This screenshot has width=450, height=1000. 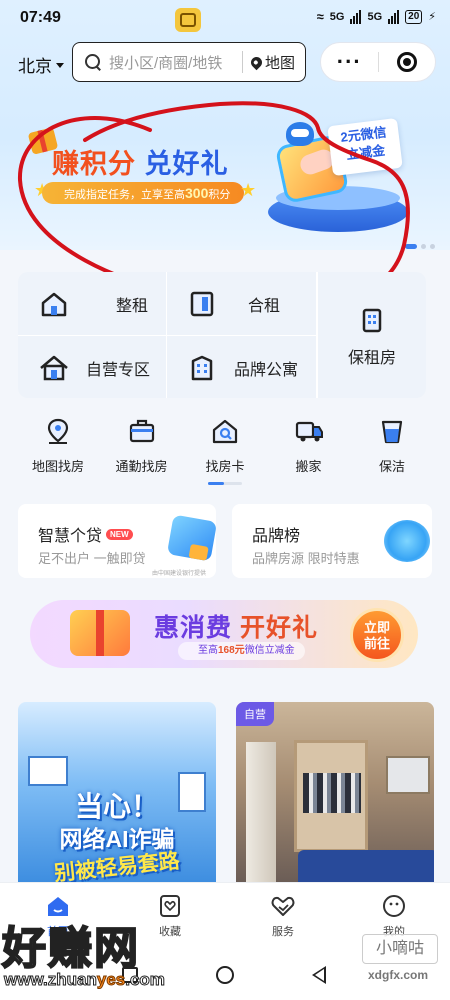 What do you see at coordinates (225, 917) in the screenshot?
I see `bottom-tab-bar: 首页 收藏 服务 我的` at bounding box center [225, 917].